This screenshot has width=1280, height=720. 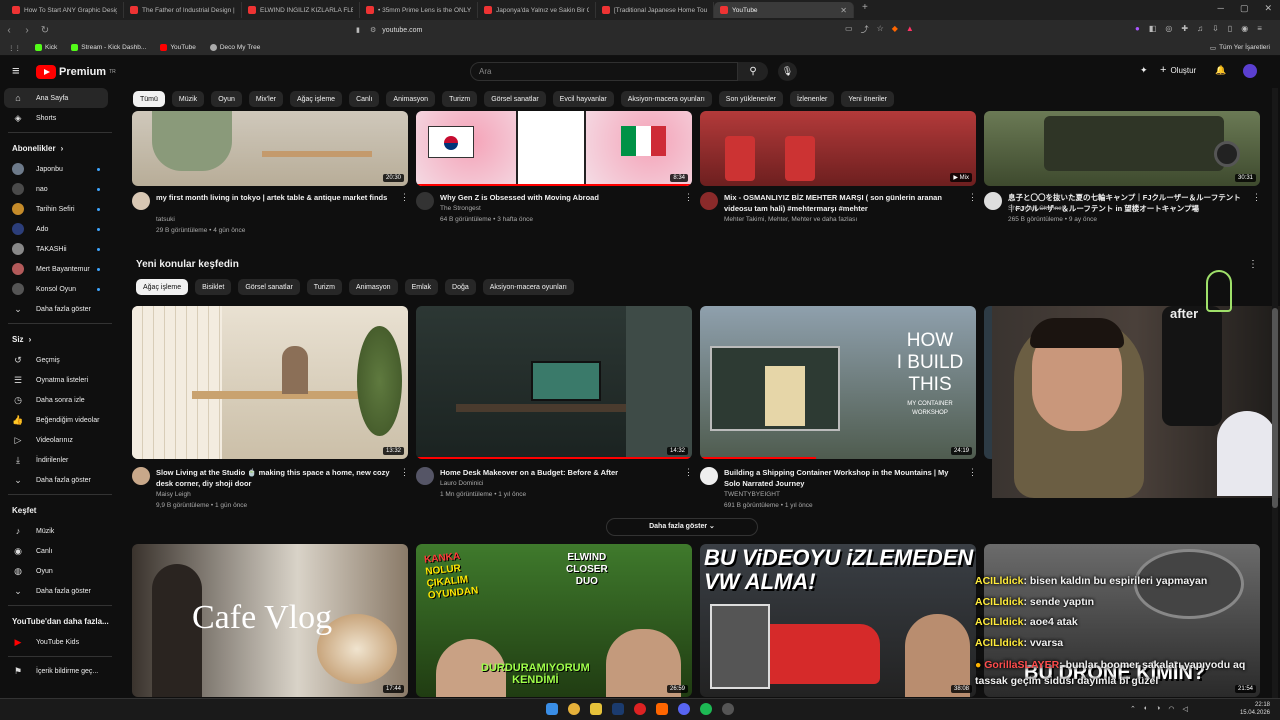 What do you see at coordinates (226, 99) in the screenshot?
I see `filter-chip: Oyun` at bounding box center [226, 99].